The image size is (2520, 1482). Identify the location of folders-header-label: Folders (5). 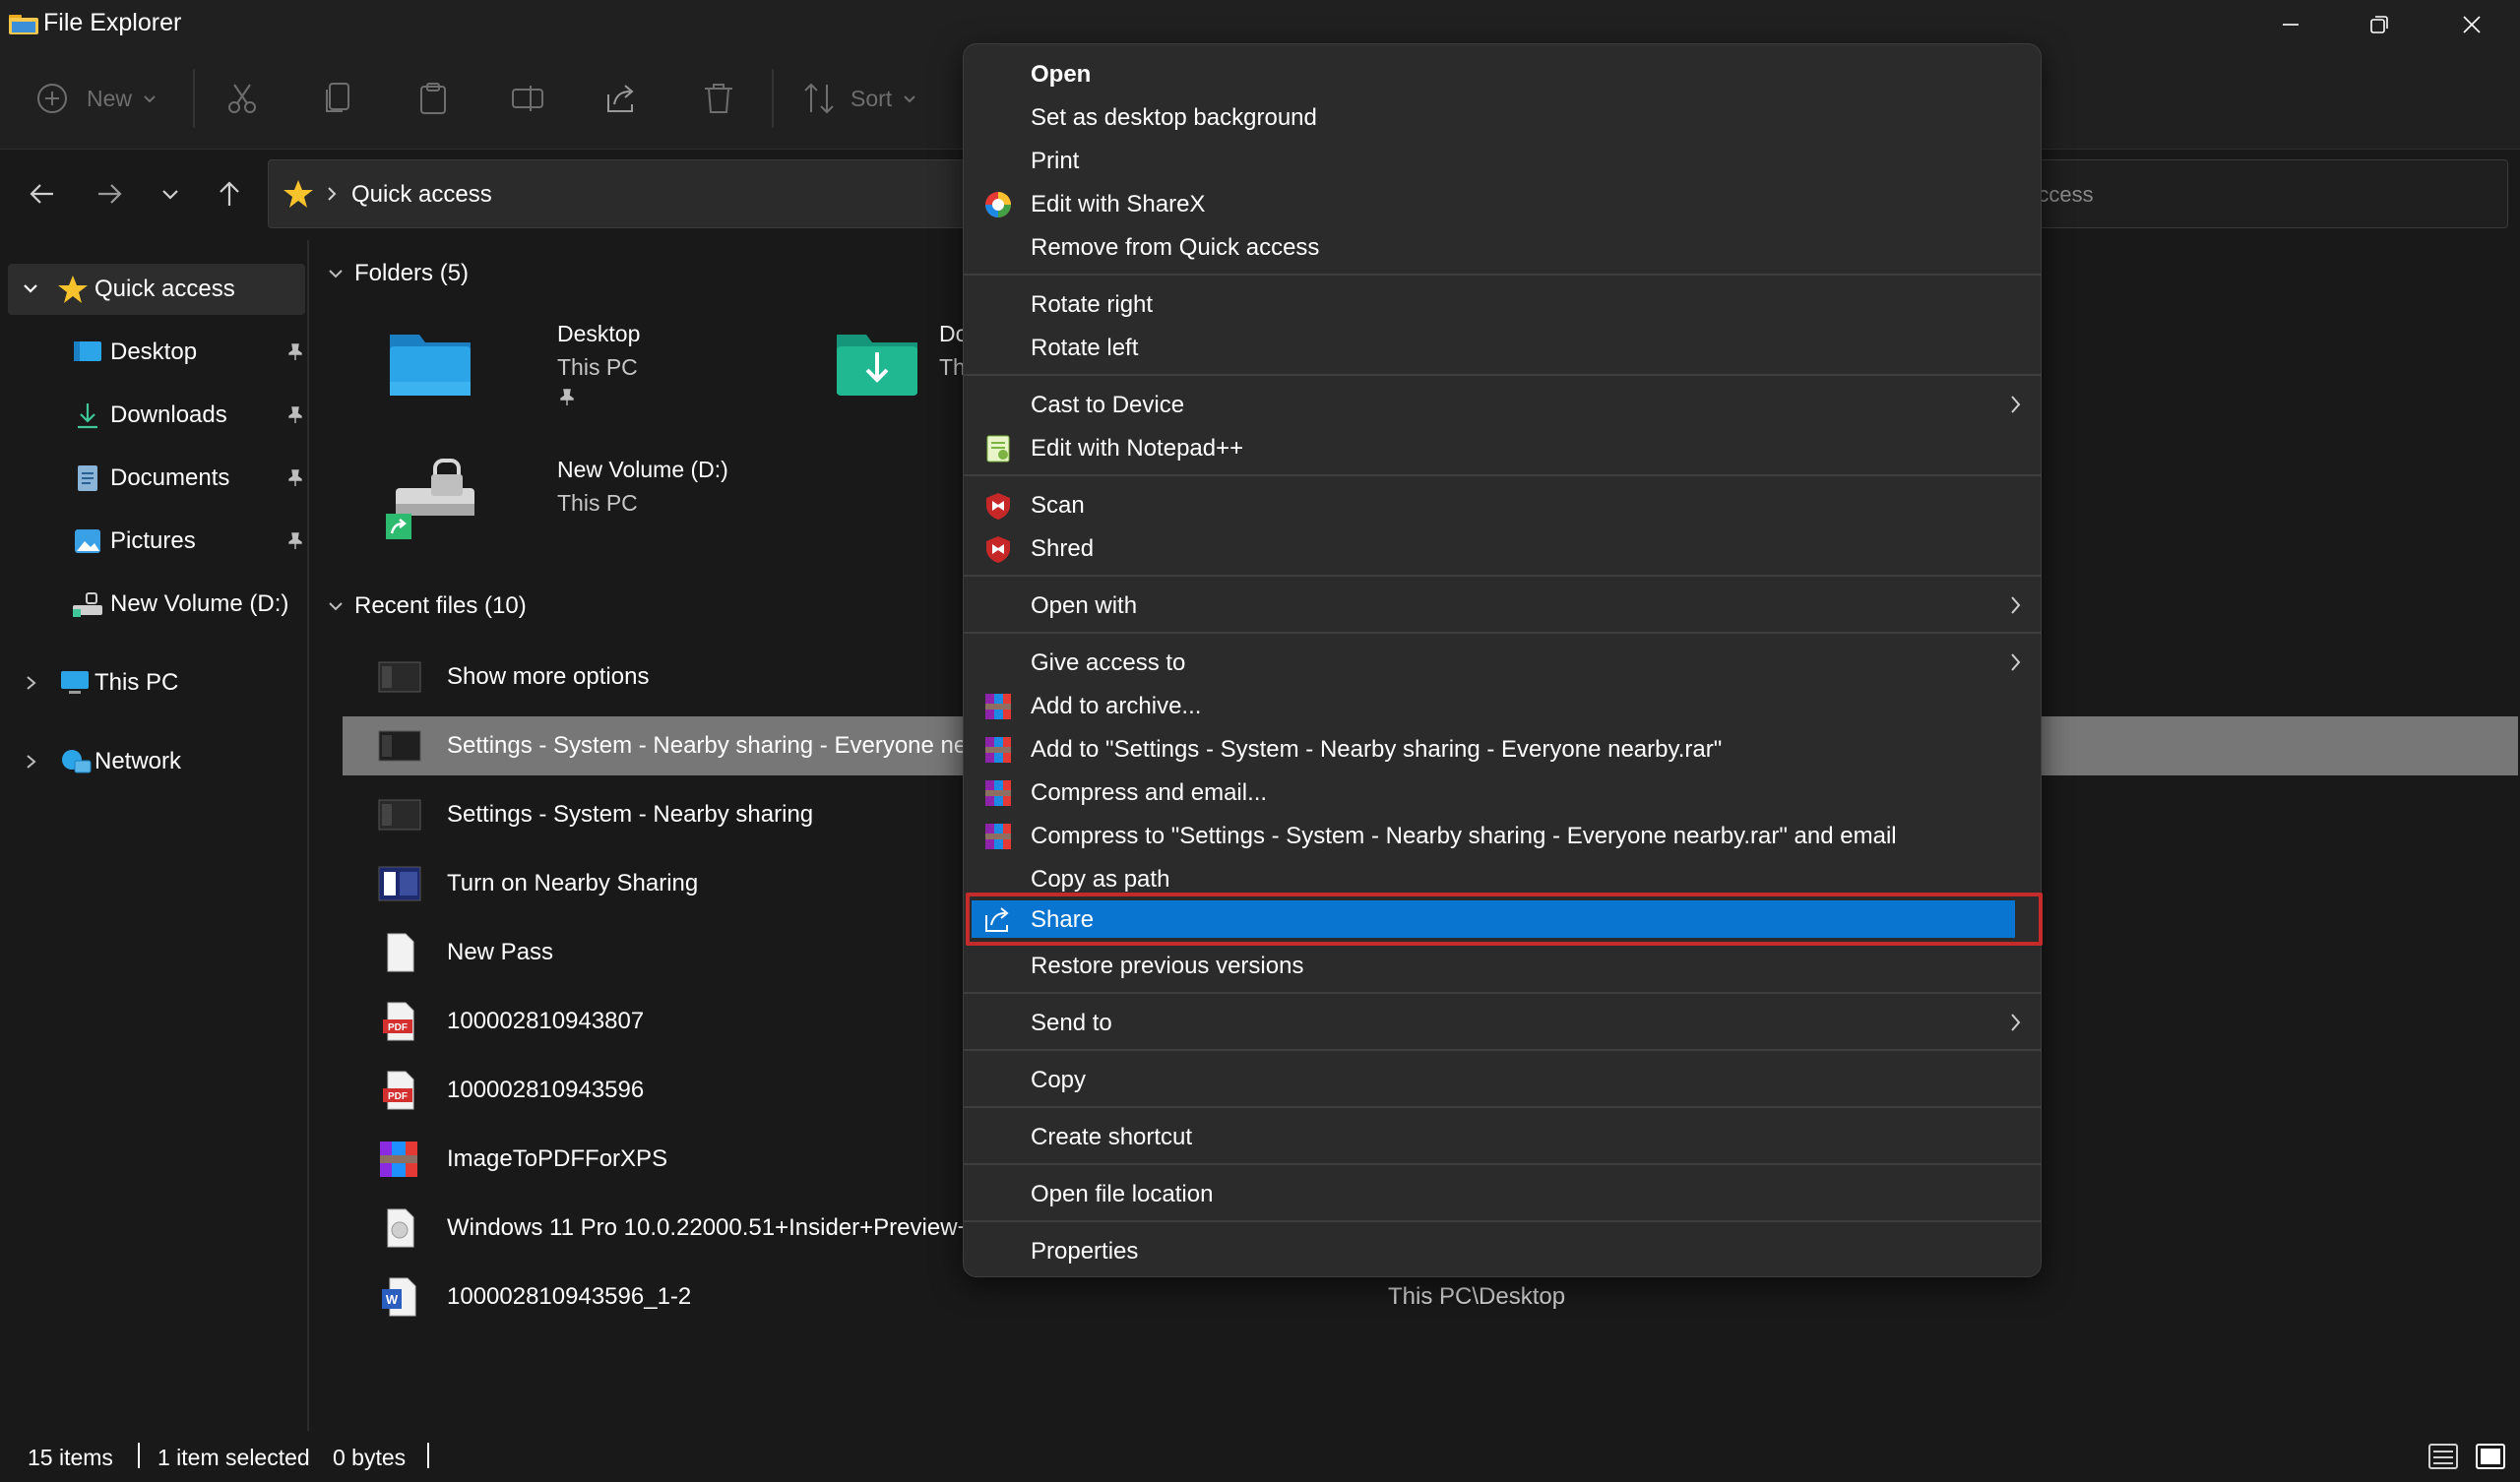
(412, 273).